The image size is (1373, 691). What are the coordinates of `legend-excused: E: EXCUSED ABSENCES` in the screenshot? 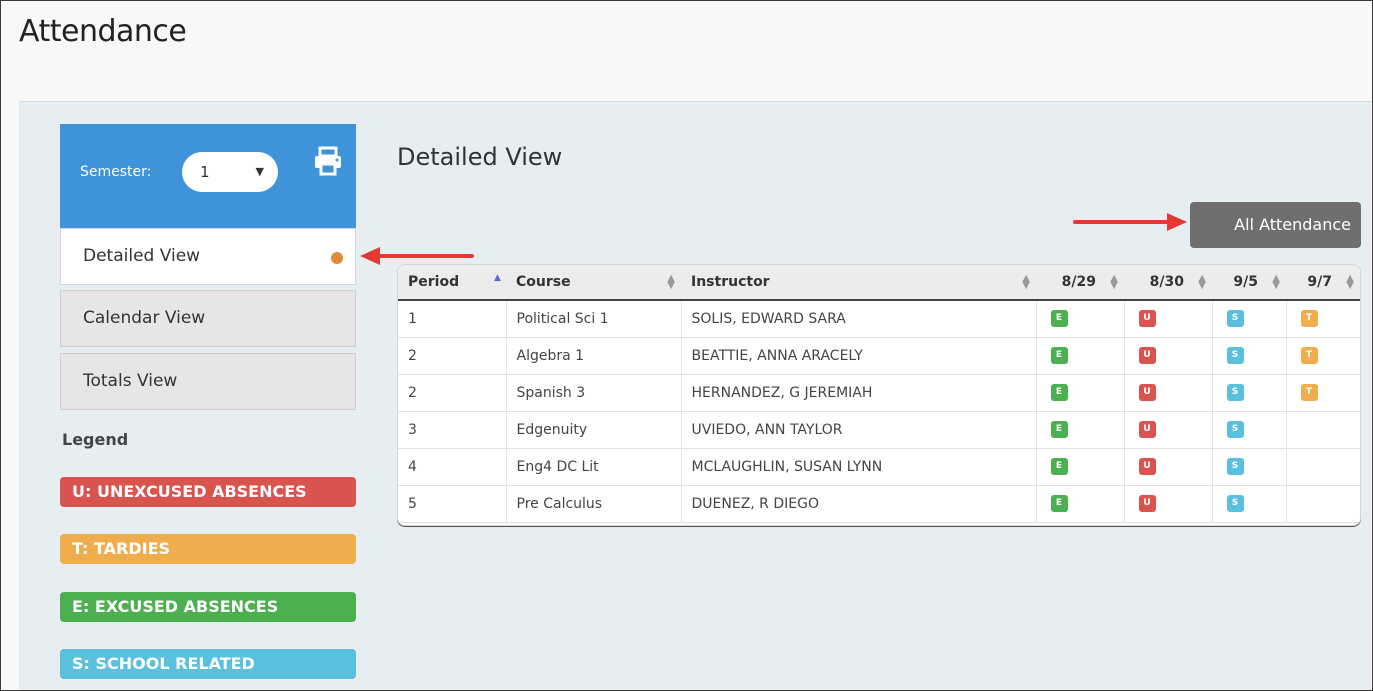 It's located at (208, 607).